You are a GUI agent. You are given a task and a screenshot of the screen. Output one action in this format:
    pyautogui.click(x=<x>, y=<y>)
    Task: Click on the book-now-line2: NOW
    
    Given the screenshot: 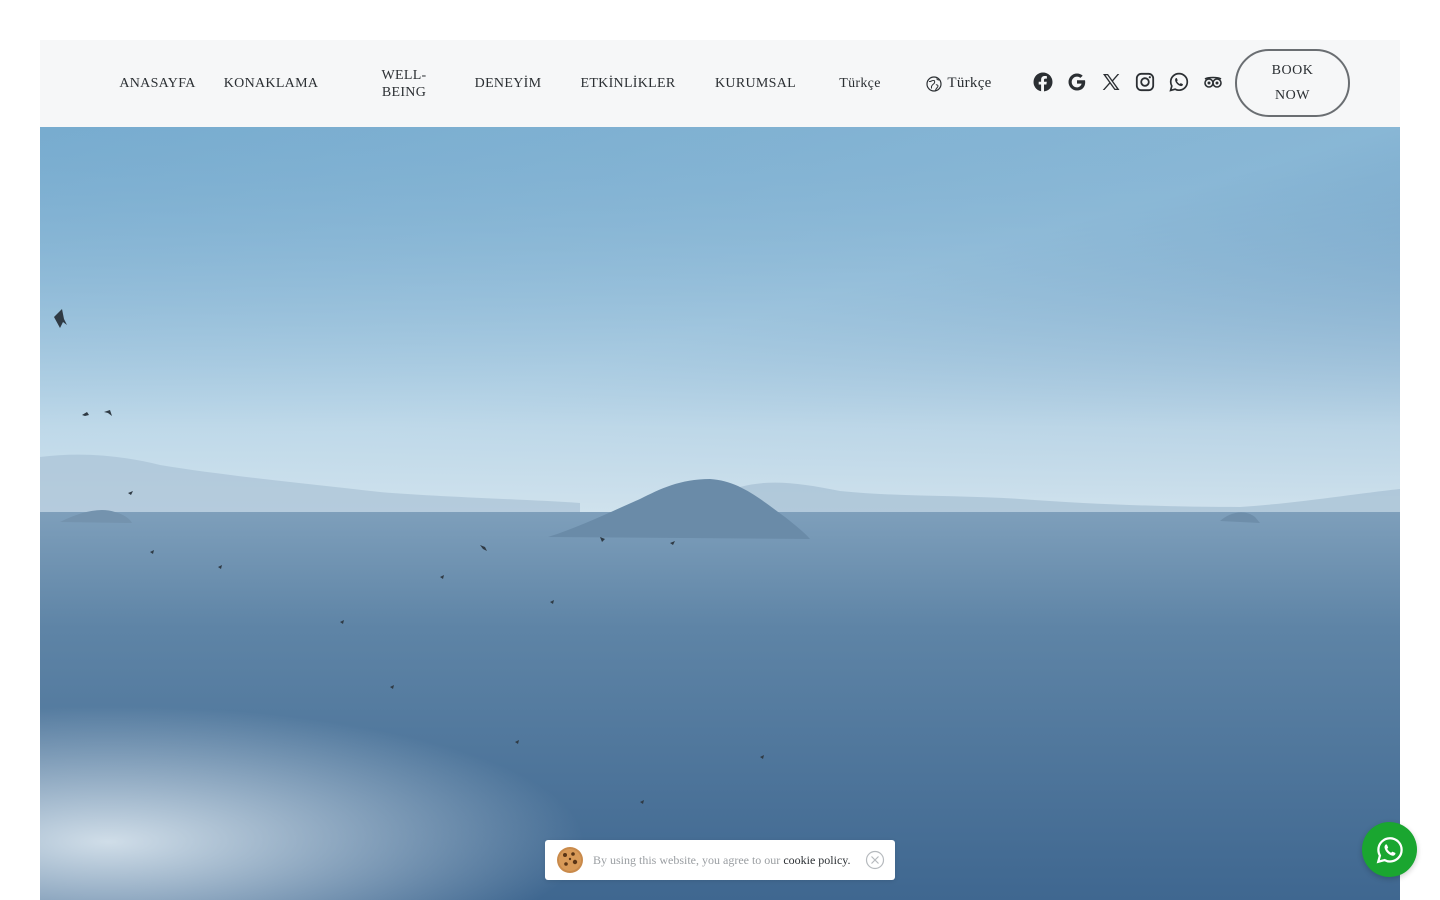 What is the action you would take?
    pyautogui.click(x=1292, y=95)
    